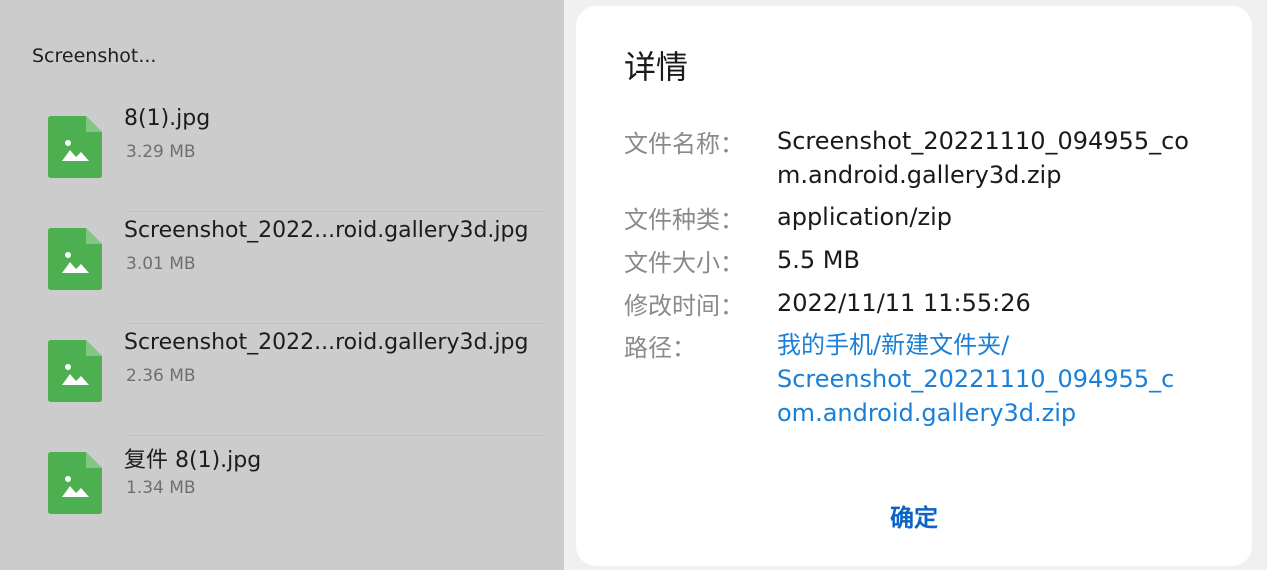 Image resolution: width=1267 pixels, height=570 pixels. What do you see at coordinates (161, 264) in the screenshot?
I see `file-size: 3.01 MB` at bounding box center [161, 264].